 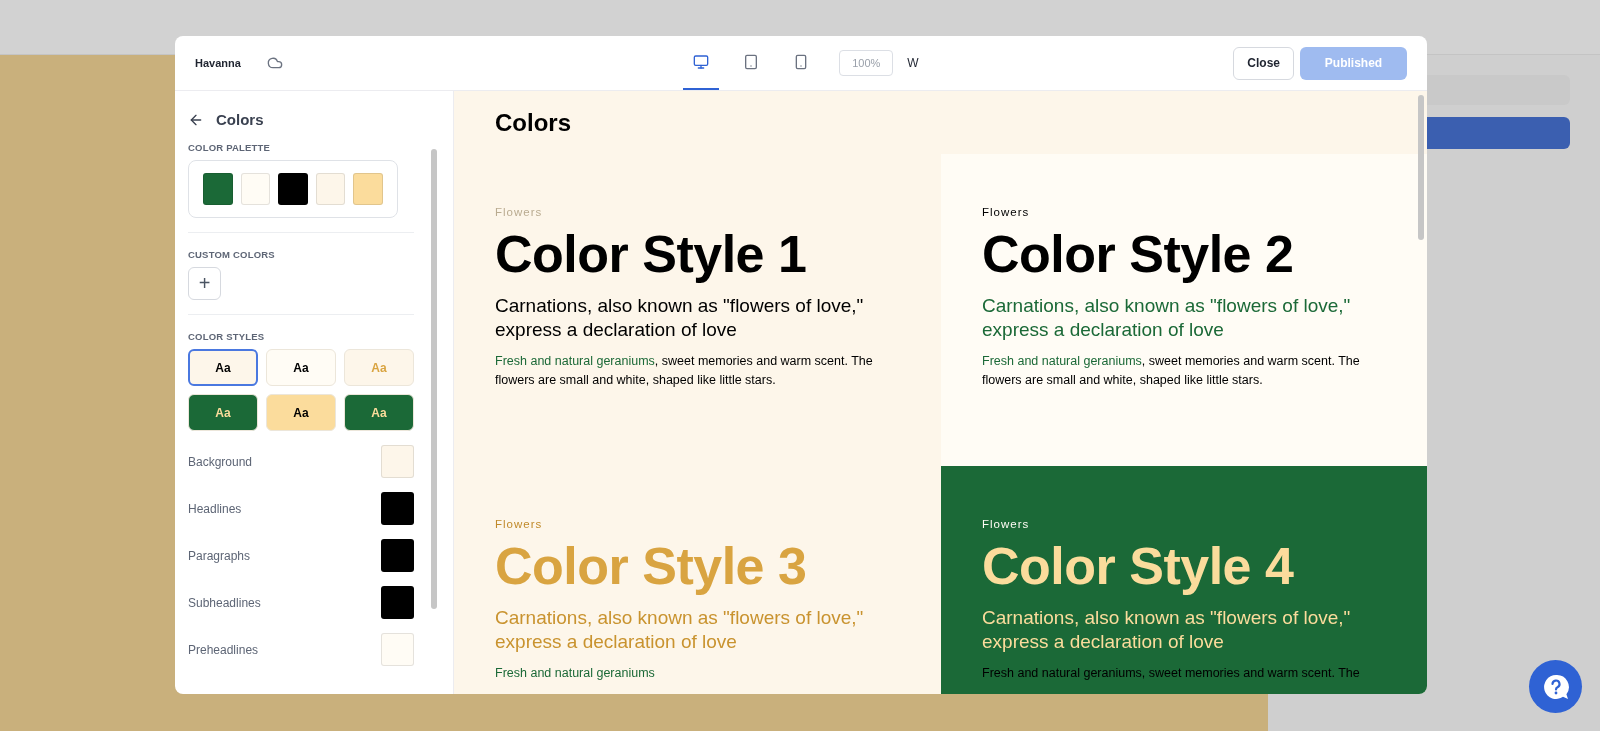 What do you see at coordinates (215, 508) in the screenshot?
I see `color-role-label: Headlines` at bounding box center [215, 508].